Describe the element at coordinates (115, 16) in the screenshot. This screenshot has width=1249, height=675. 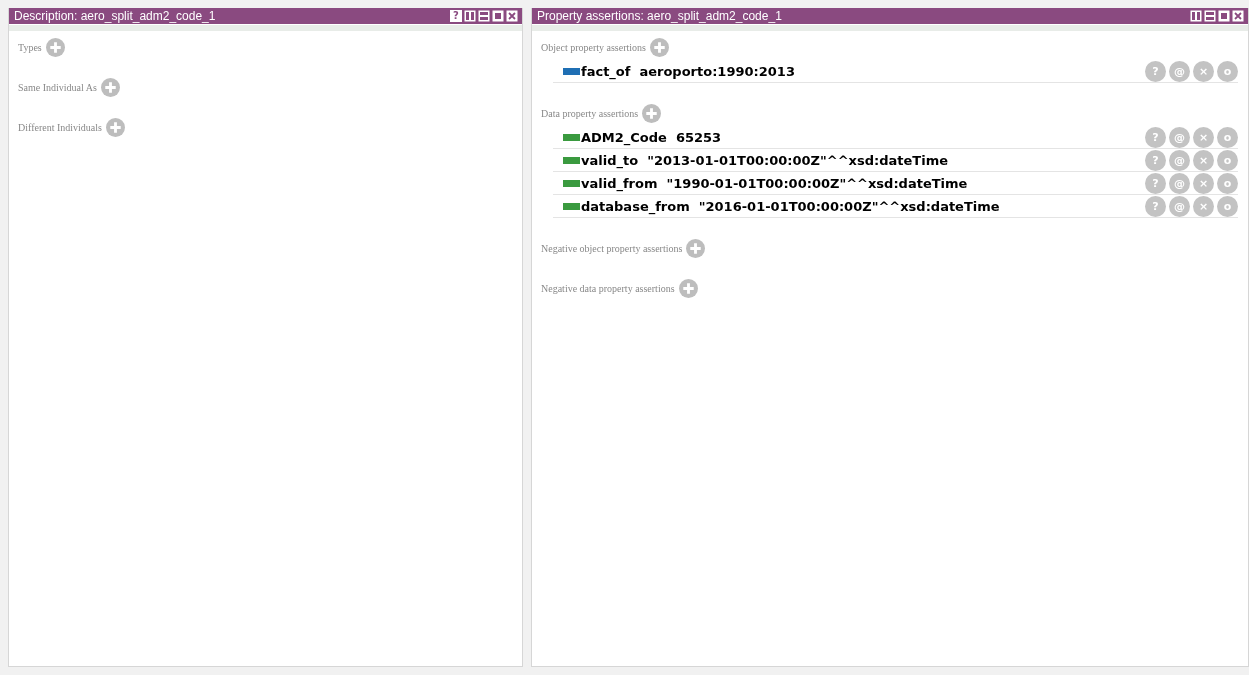
I see `panel-title: Description: aero_split_adm2_code_1` at that location.